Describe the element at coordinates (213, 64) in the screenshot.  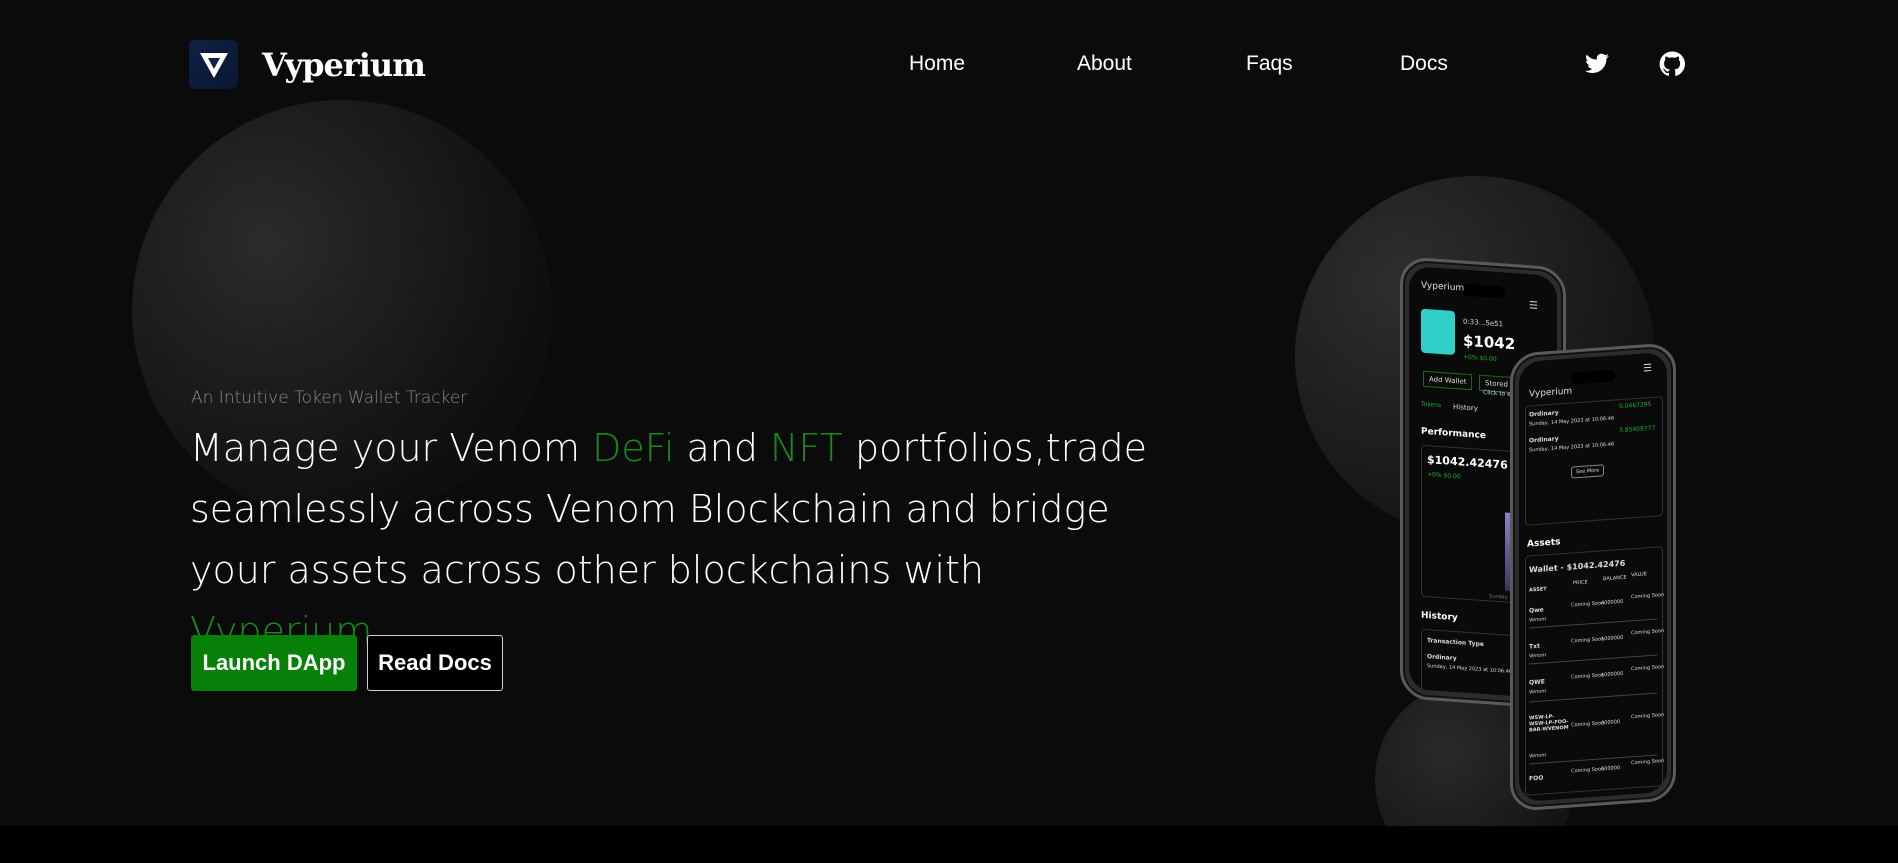
I see `vyperium-v-logo-icon` at that location.